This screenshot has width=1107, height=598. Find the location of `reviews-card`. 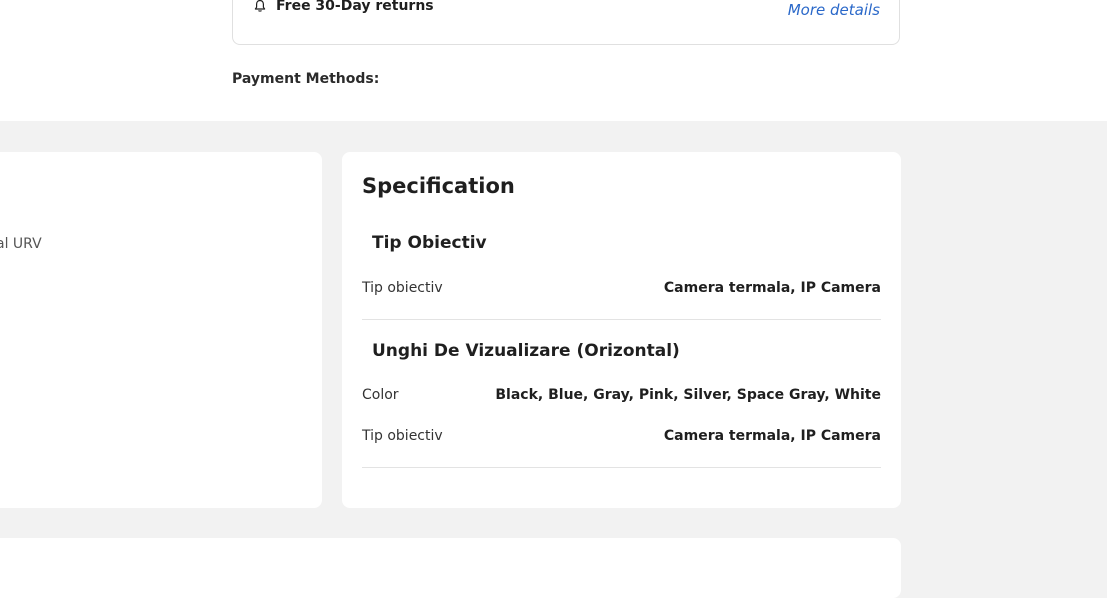

reviews-card is located at coordinates (450, 568).